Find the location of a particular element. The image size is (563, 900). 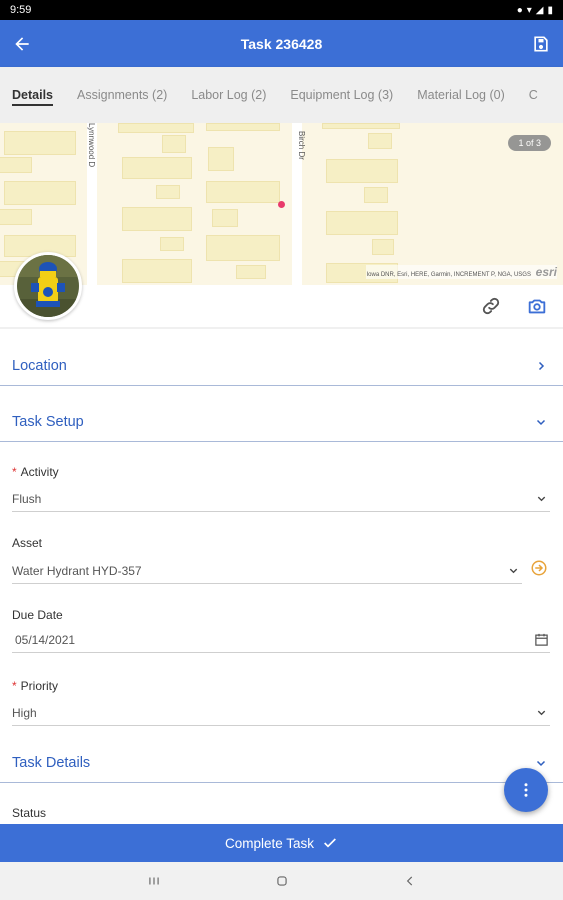

page-title: Task 236428 is located at coordinates (281, 43).